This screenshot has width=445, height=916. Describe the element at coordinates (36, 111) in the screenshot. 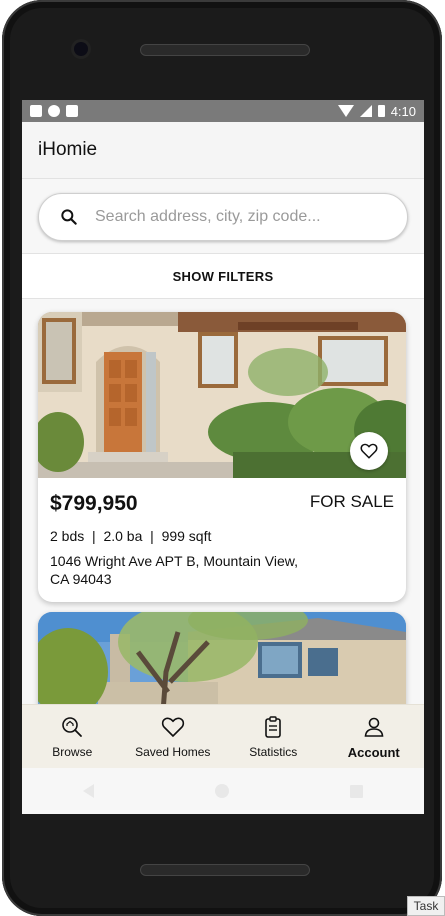

I see `notification-a-icon` at that location.